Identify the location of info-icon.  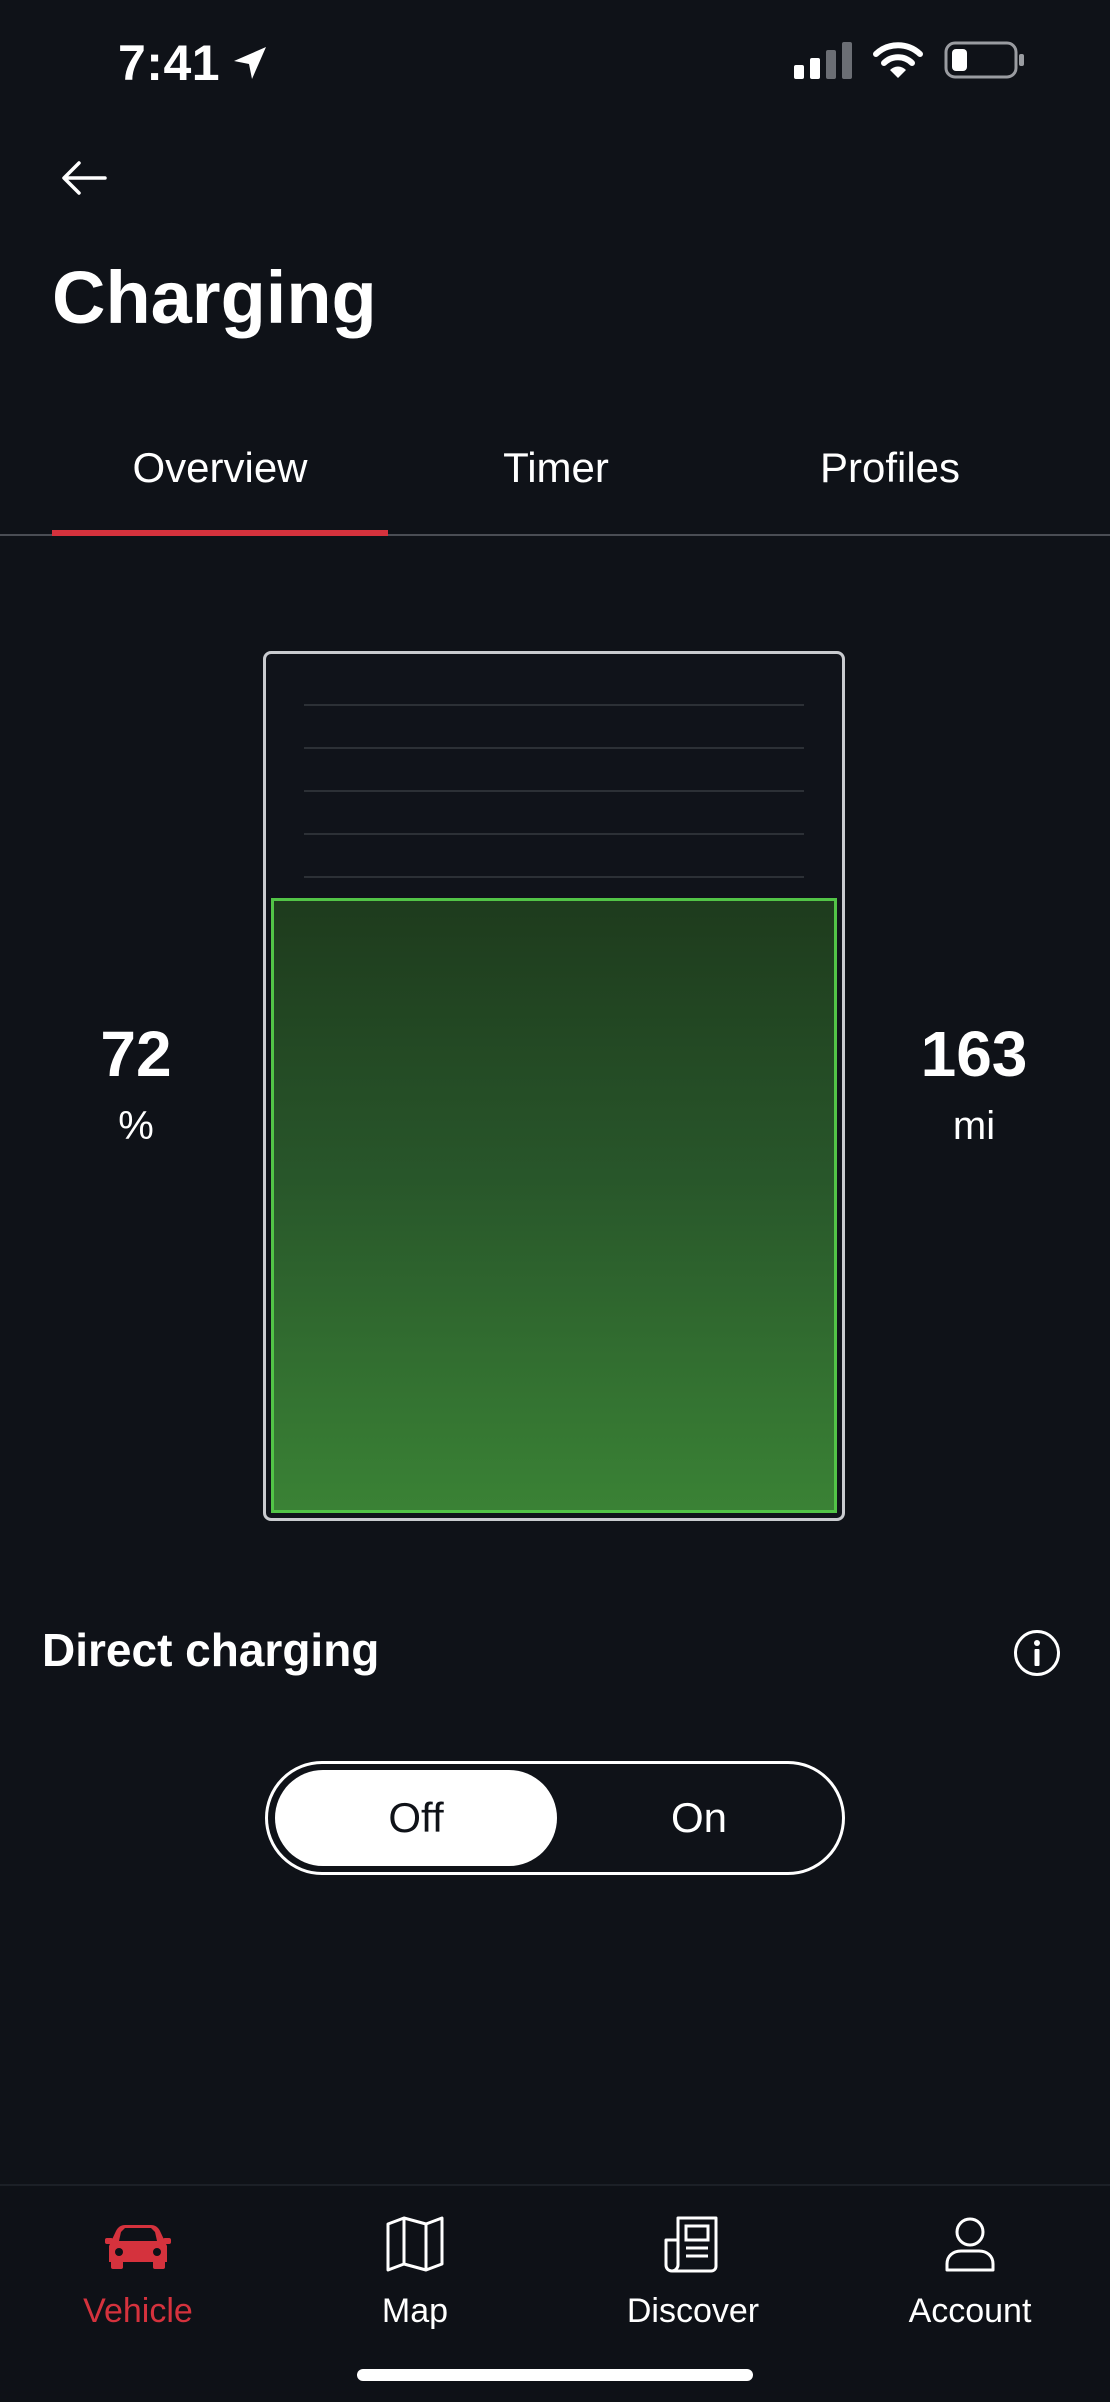
(1037, 1653).